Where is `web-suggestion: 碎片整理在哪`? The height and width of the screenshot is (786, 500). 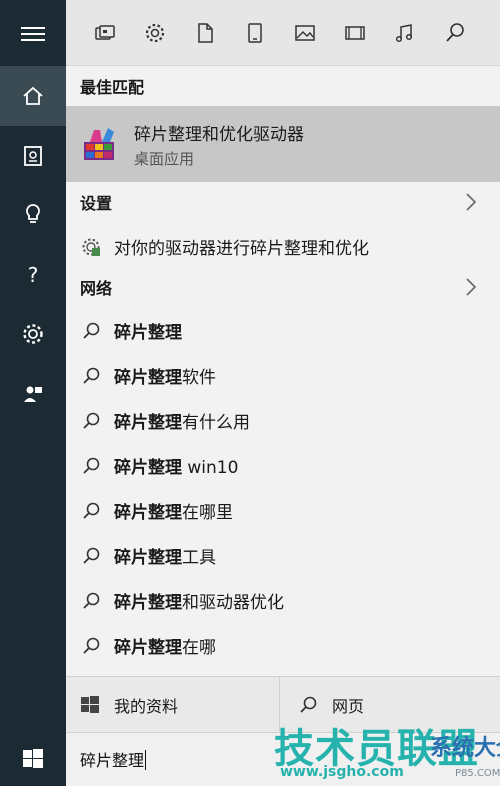 web-suggestion: 碎片整理在哪 is located at coordinates (283, 645).